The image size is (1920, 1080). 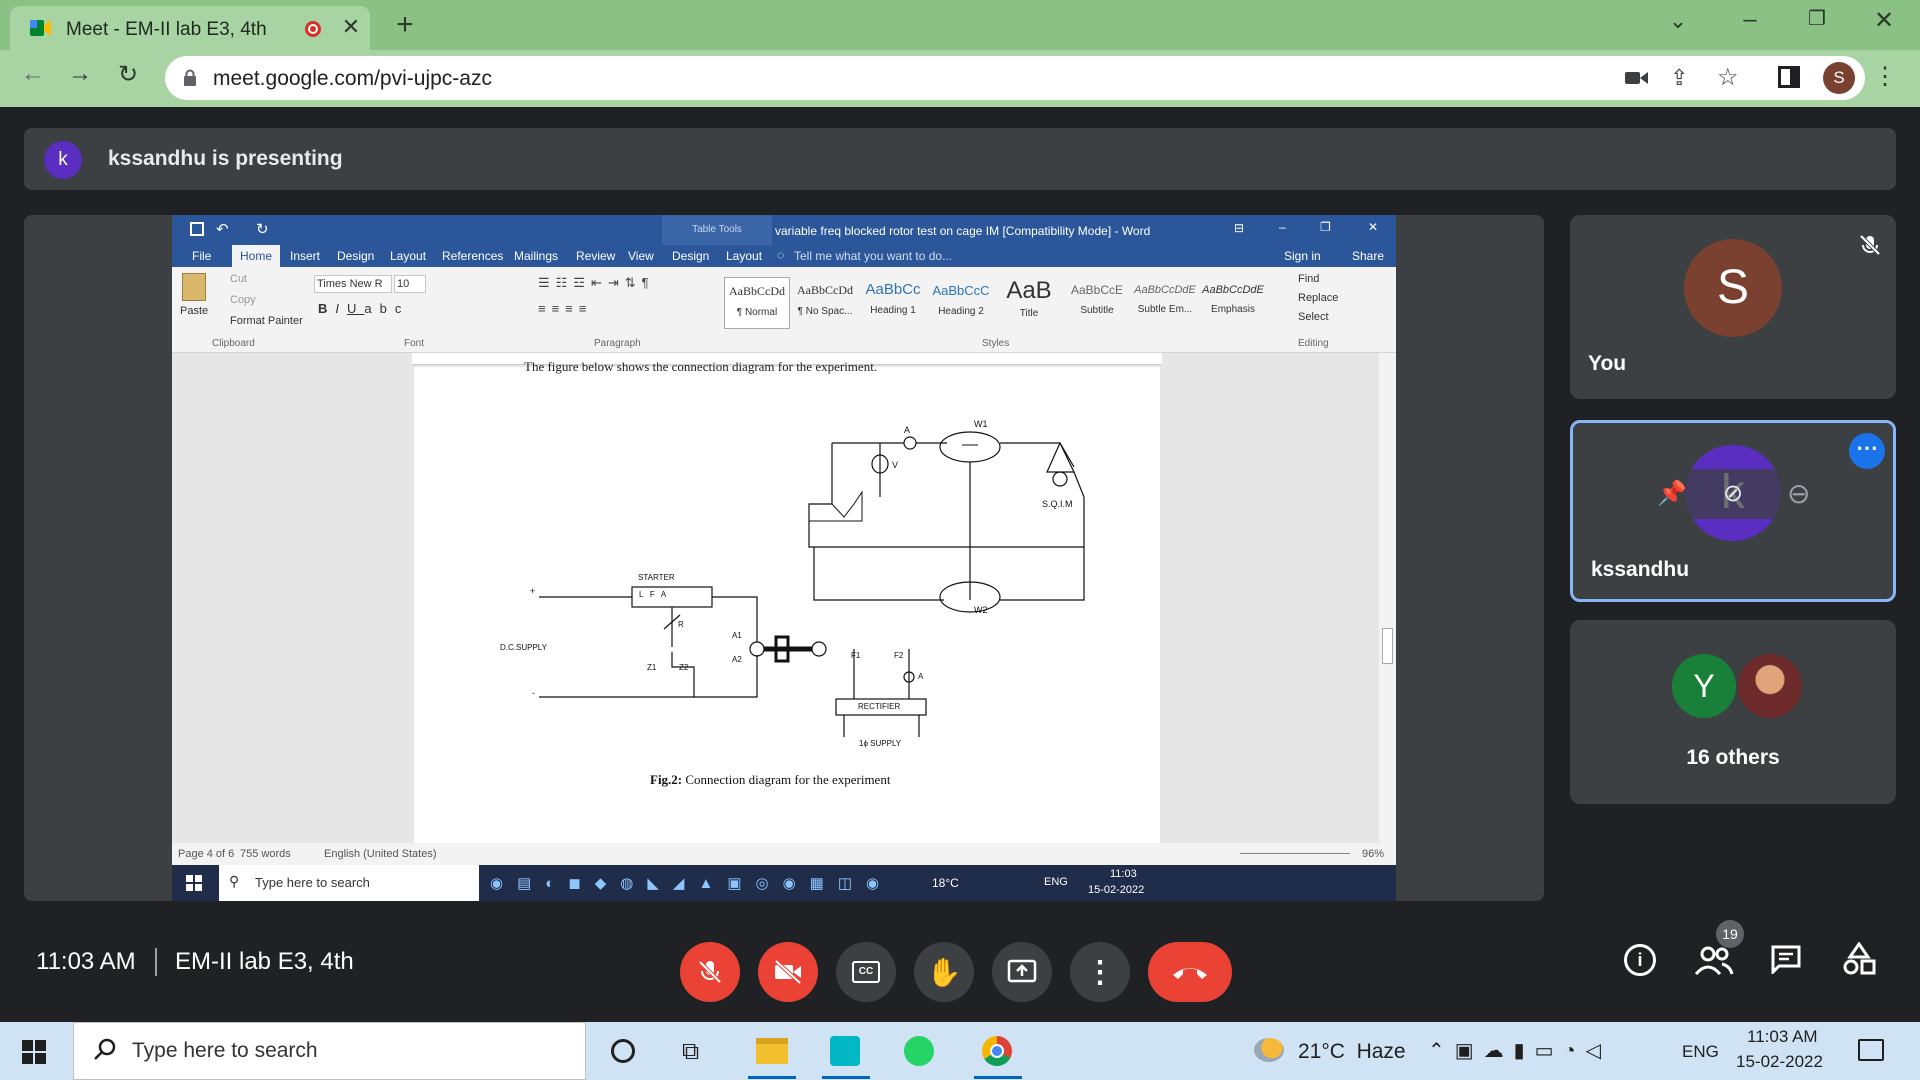 What do you see at coordinates (1640, 960) in the screenshot?
I see `meeting-details-icon: i` at bounding box center [1640, 960].